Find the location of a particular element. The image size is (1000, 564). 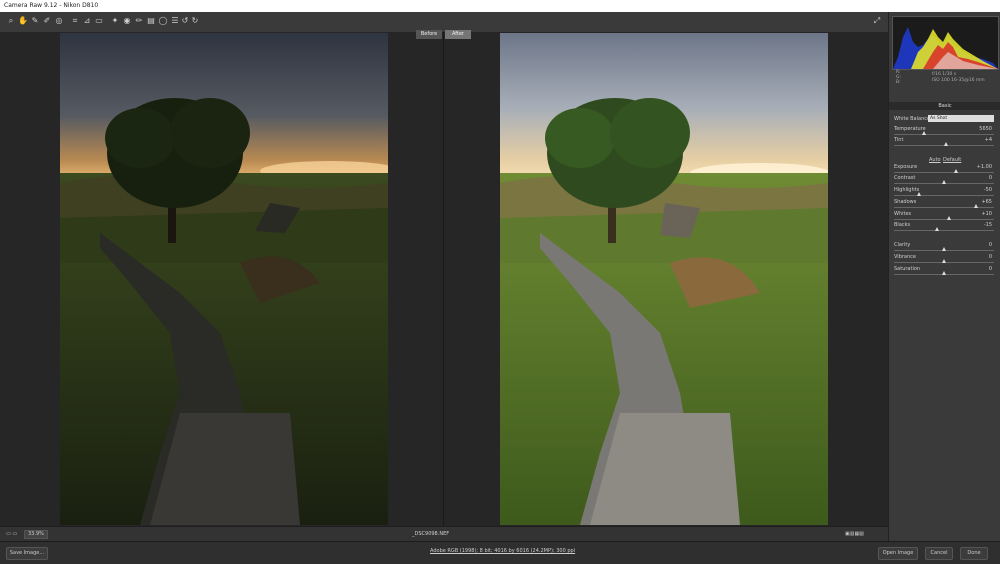

slider-label: Blacks is located at coordinates (902, 225).